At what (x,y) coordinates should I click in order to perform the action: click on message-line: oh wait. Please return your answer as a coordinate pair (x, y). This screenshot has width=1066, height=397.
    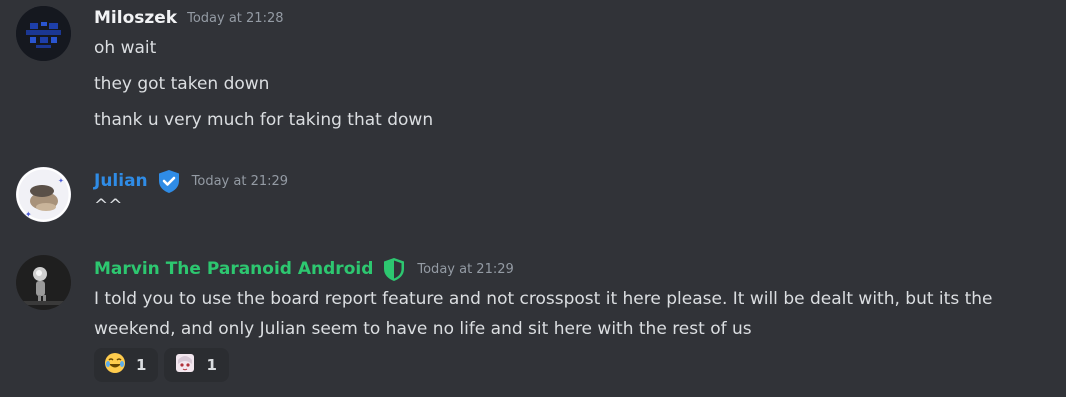
    Looking at the image, I should click on (125, 48).